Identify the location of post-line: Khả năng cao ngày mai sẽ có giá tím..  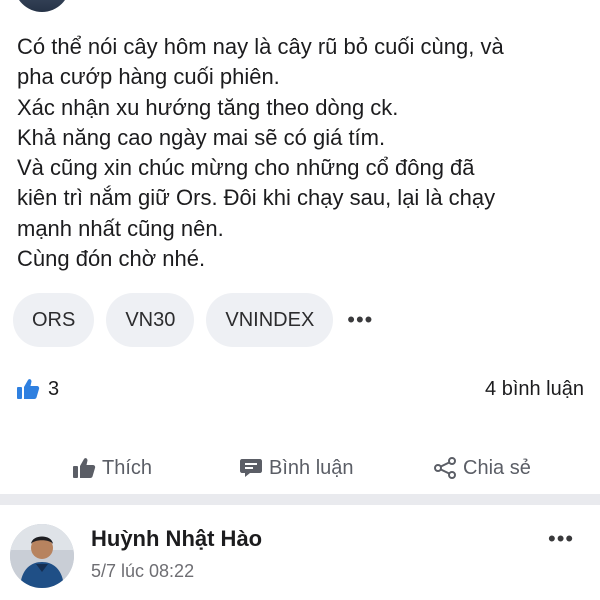
(201, 137).